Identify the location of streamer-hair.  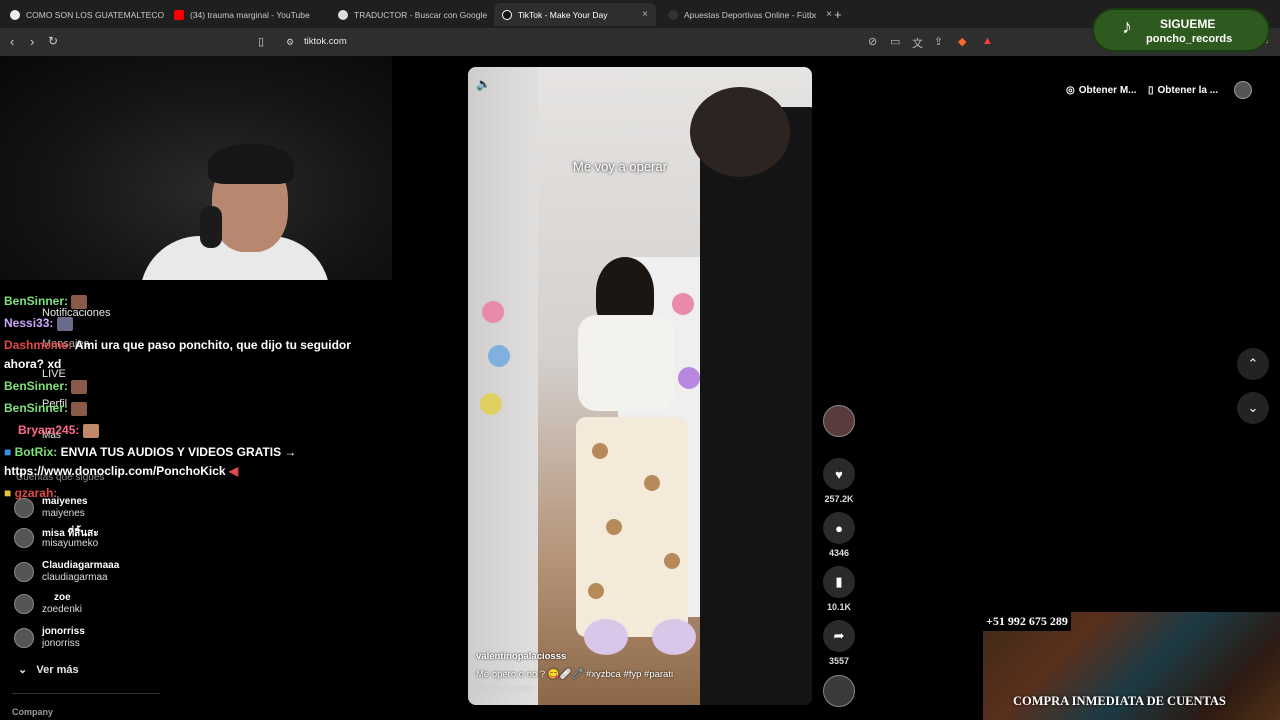
(251, 164).